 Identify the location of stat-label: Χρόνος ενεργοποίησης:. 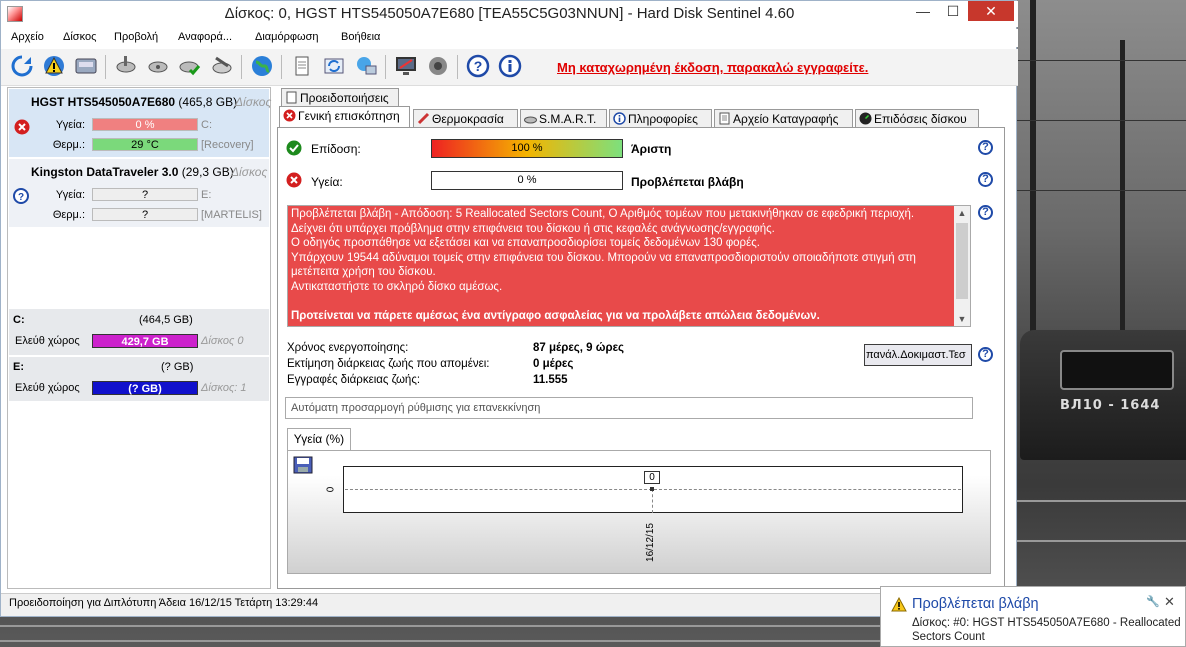
(348, 348).